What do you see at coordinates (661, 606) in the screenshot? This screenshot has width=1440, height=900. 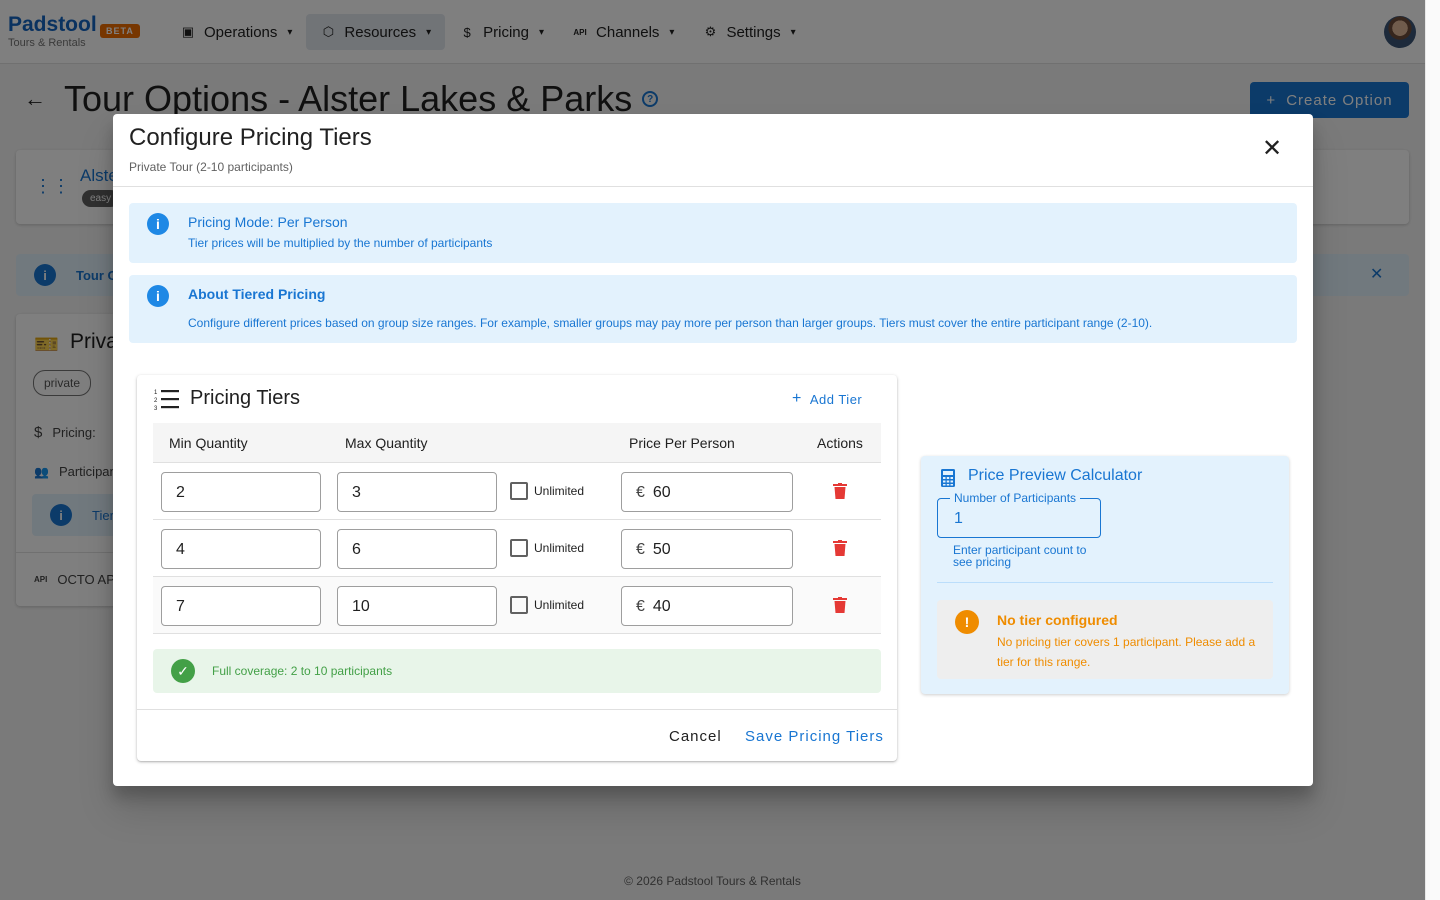 I see `price-value: 40` at bounding box center [661, 606].